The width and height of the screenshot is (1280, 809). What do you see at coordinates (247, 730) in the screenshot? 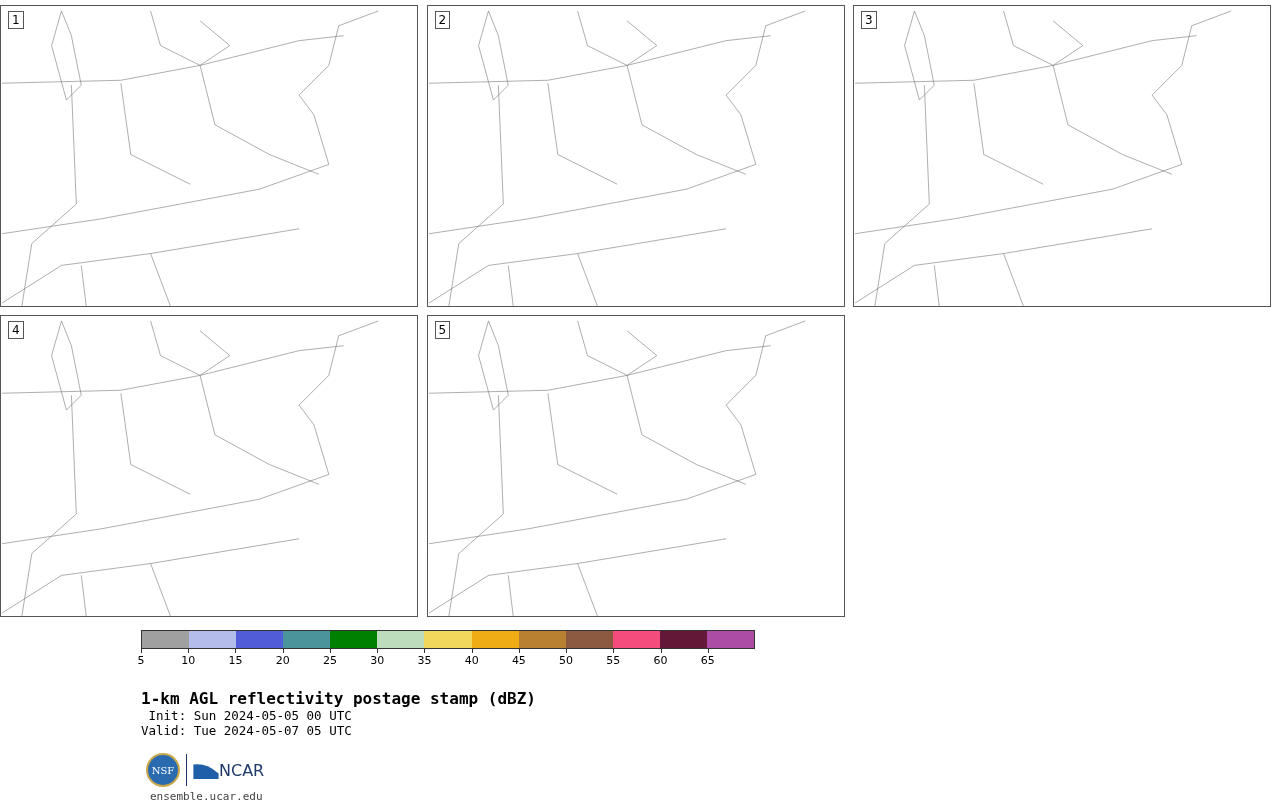
I see `valid-time: Valid: Tue 2024-05-07 05 UTC` at bounding box center [247, 730].